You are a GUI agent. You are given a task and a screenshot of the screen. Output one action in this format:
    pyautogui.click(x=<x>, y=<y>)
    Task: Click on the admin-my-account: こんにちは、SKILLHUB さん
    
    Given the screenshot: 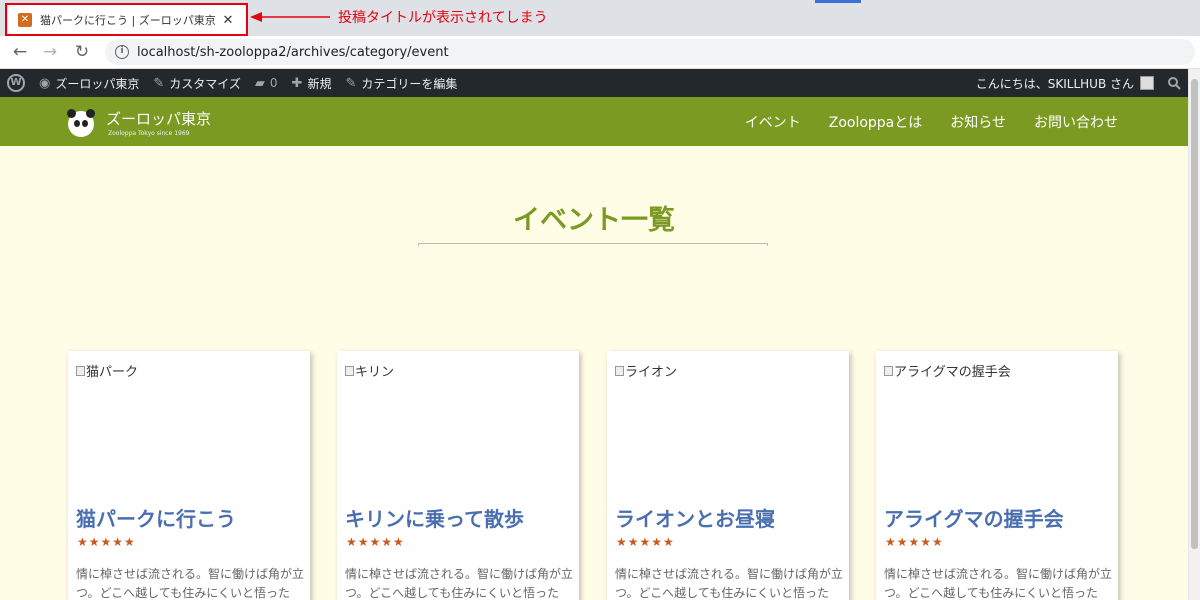 What is the action you would take?
    pyautogui.click(x=1065, y=83)
    